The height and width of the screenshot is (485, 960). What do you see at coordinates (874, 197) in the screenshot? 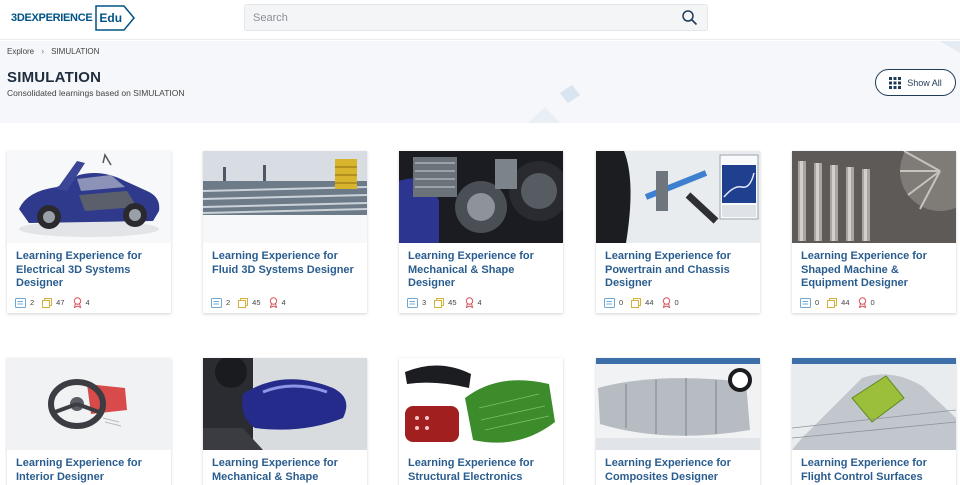
I see `turbine-blades-icon` at bounding box center [874, 197].